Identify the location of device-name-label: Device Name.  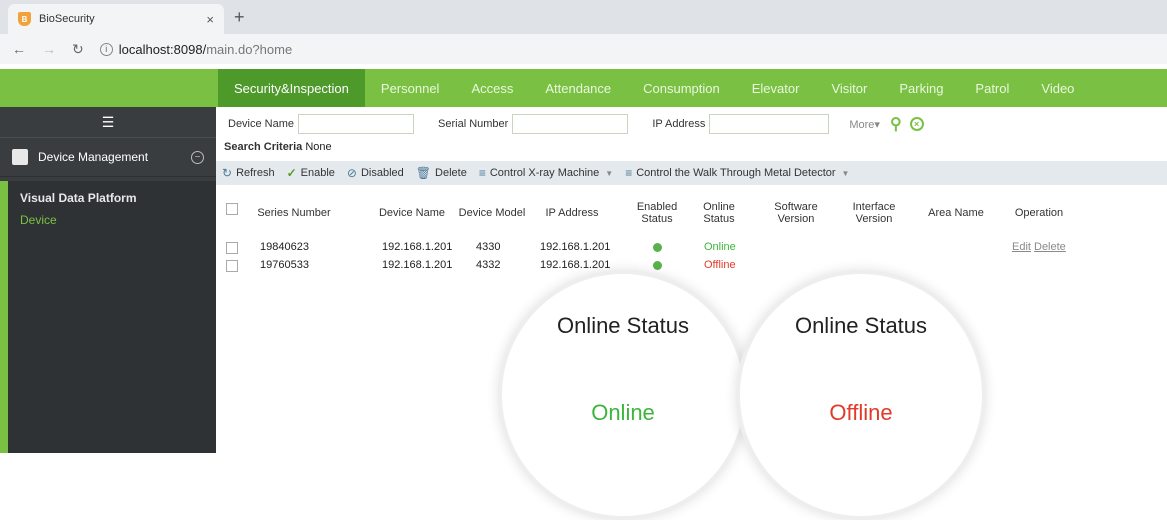
(261, 124).